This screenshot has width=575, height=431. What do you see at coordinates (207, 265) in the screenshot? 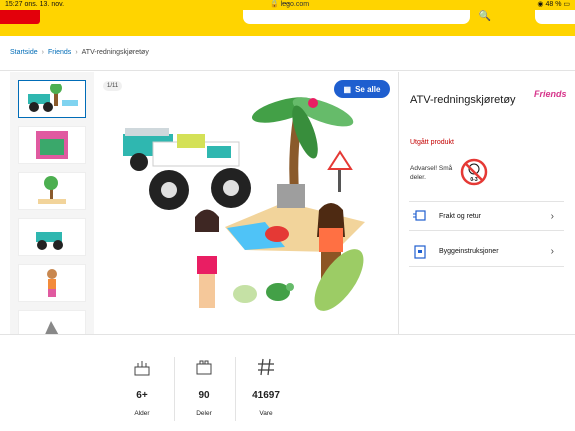
I see `figure-left-skirt` at bounding box center [207, 265].